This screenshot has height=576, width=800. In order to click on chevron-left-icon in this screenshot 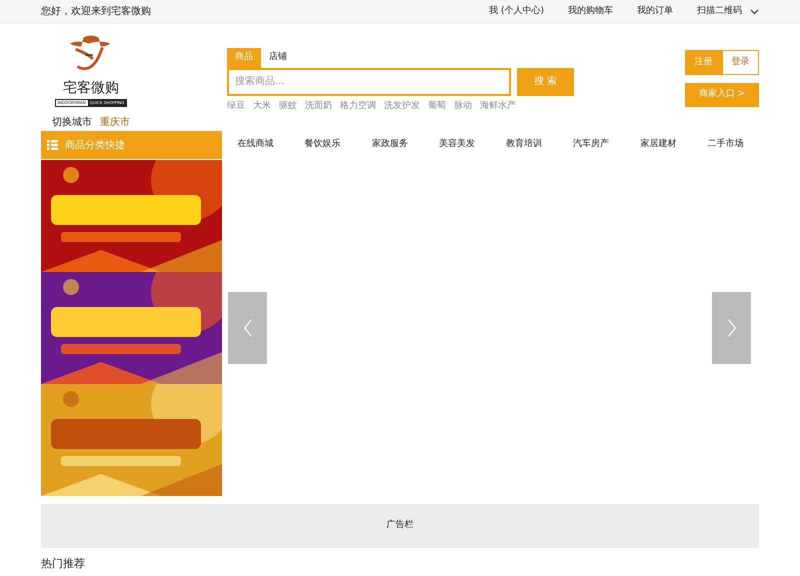, I will do `click(247, 328)`.